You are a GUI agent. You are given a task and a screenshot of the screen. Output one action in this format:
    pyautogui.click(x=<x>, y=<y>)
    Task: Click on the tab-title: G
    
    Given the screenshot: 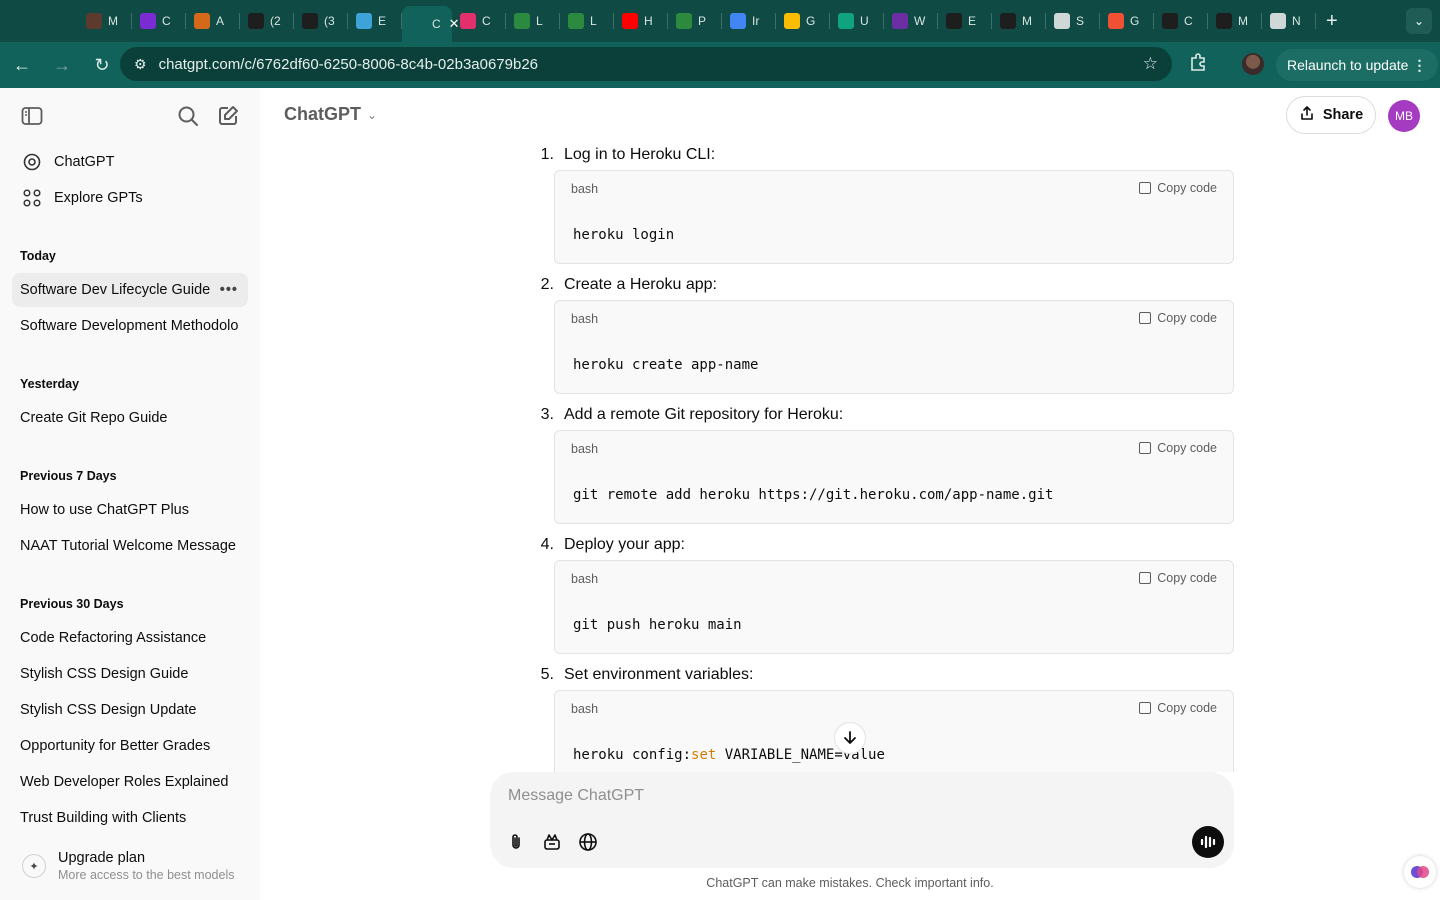 What is the action you would take?
    pyautogui.click(x=1135, y=21)
    